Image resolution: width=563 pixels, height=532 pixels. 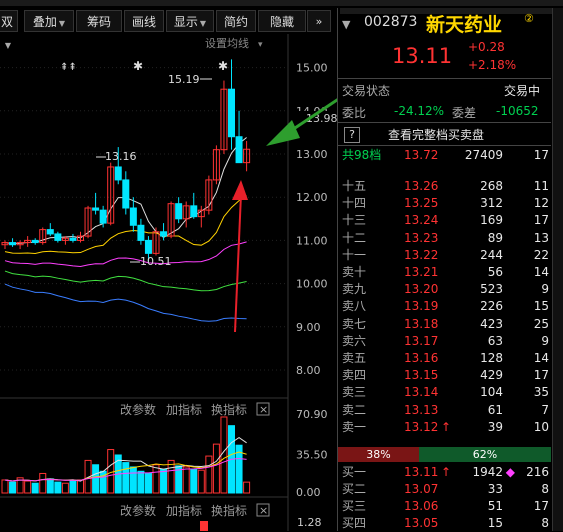 What do you see at coordinates (485, 454) in the screenshot?
I see `buy-ratio-bar: 62%` at bounding box center [485, 454].